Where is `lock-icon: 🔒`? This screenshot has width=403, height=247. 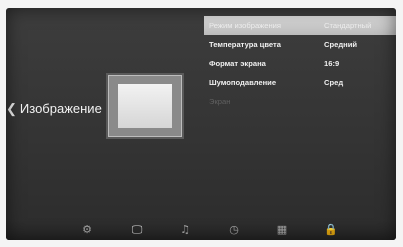 lock-icon: 🔒 is located at coordinates (331, 230).